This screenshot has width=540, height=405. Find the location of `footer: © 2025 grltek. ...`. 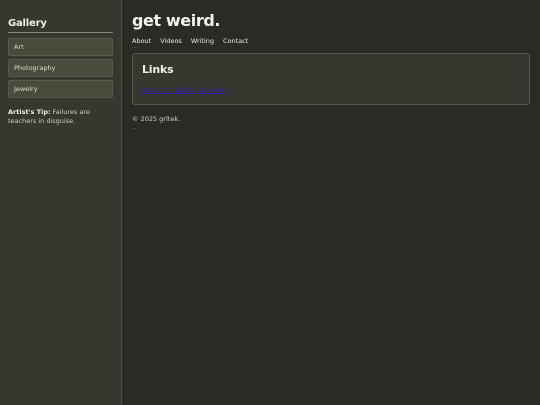

footer: © 2025 grltek. ... is located at coordinates (332, 123).